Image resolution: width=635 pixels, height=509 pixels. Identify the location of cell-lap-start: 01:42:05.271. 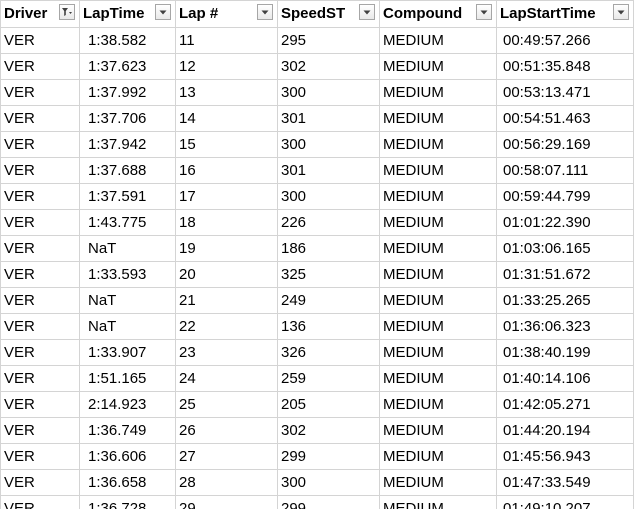
(565, 404).